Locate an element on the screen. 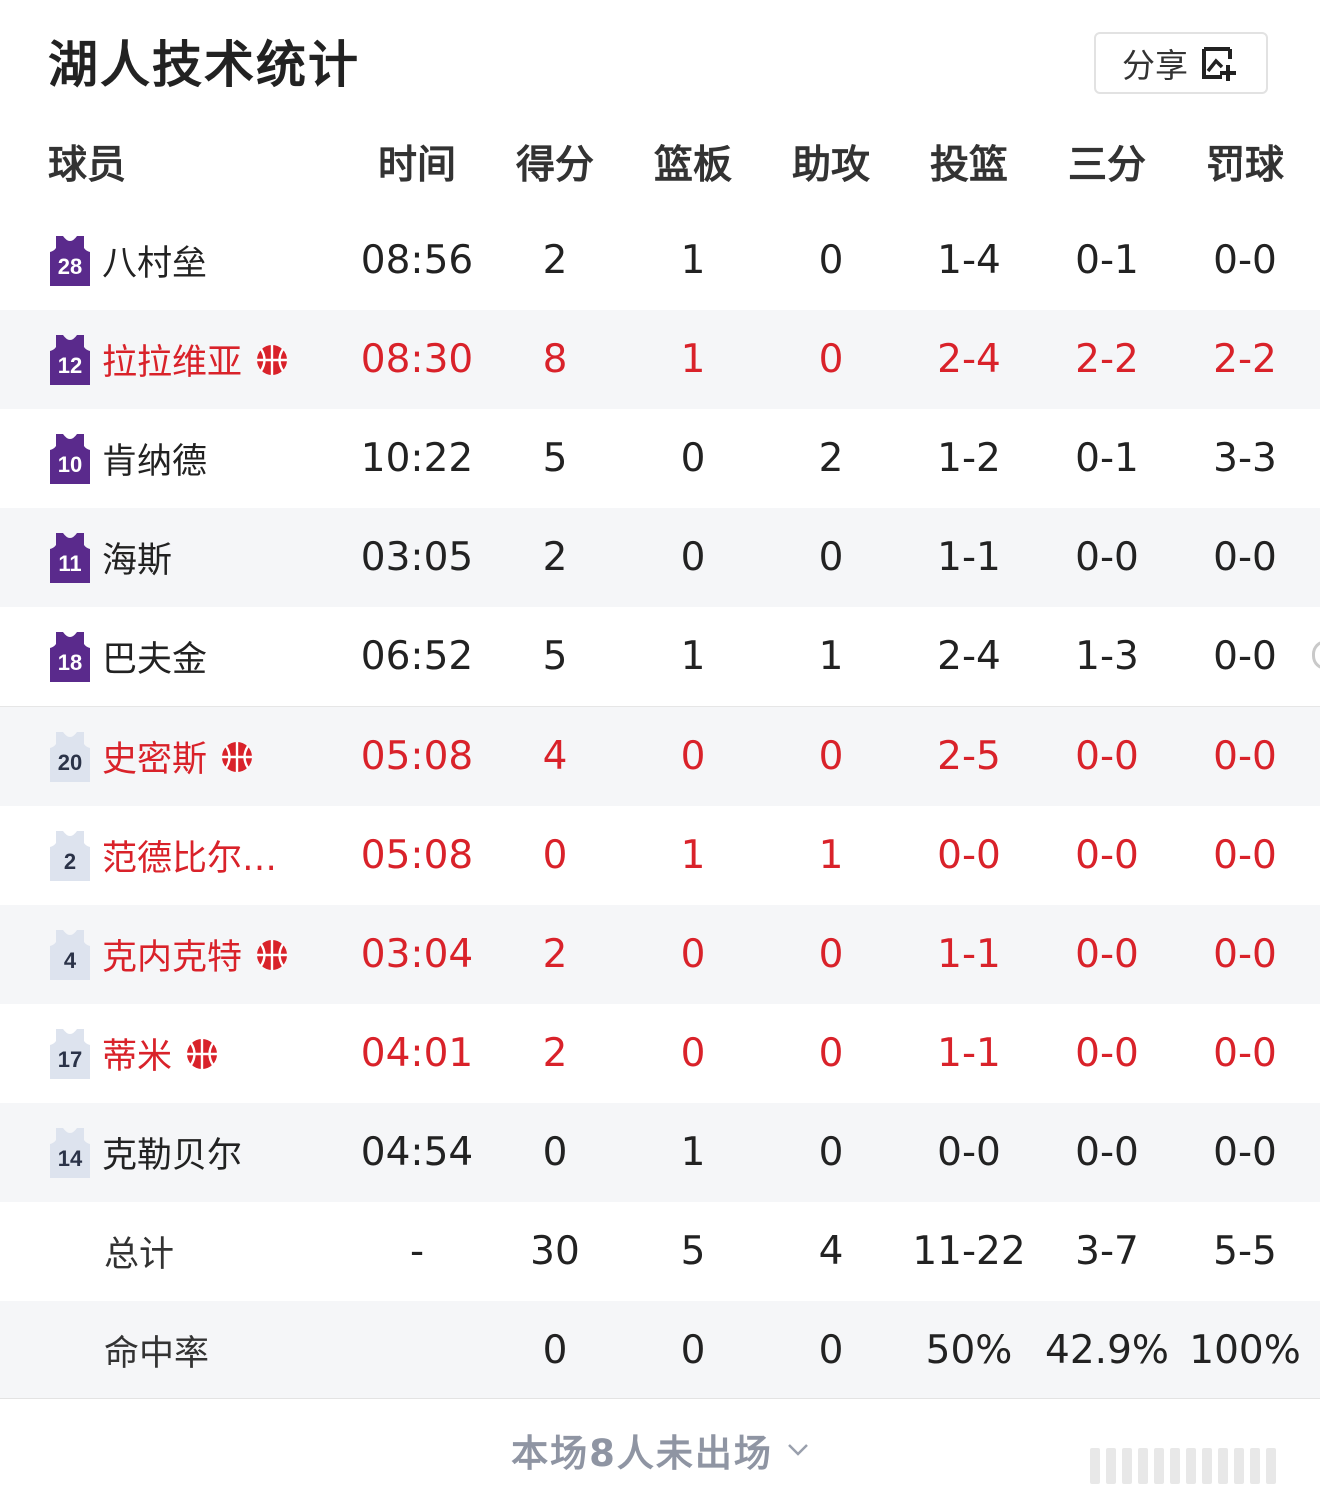 This screenshot has height=1500, width=1320. page-title: 湖人技术统计 is located at coordinates (204, 65).